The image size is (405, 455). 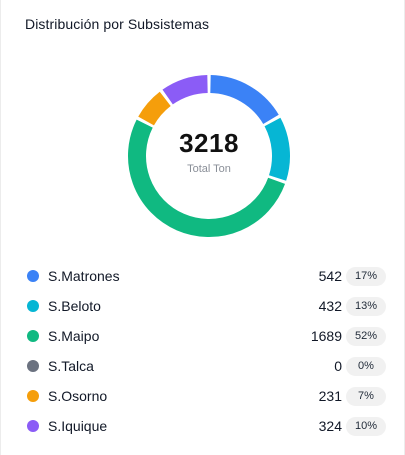 What do you see at coordinates (205, 306) in the screenshot?
I see `legend-row-beloto: S.Beloto 432 13%` at bounding box center [205, 306].